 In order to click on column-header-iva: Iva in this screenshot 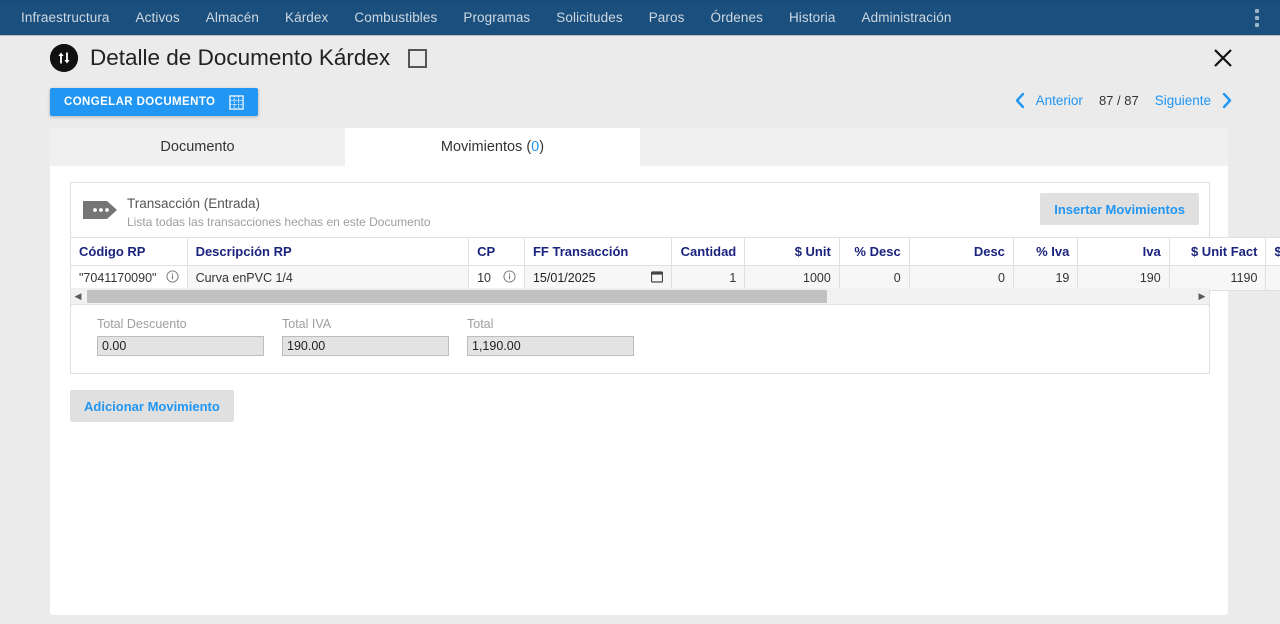, I will do `click(1123, 251)`.